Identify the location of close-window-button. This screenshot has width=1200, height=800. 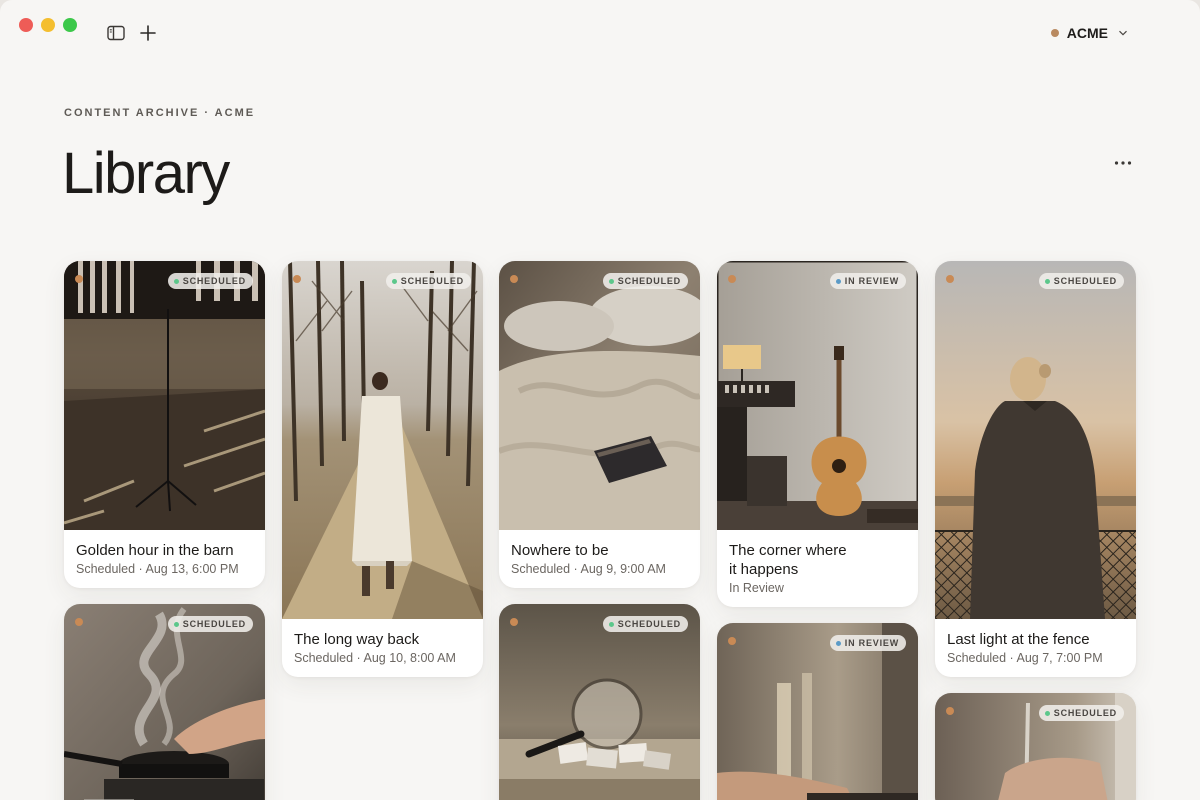
(26, 25).